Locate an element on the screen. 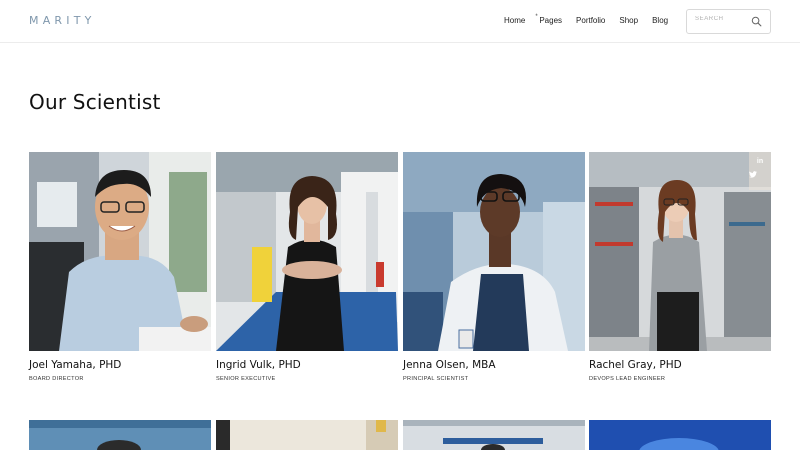 The width and height of the screenshot is (800, 450). search-input is located at coordinates (722, 19).